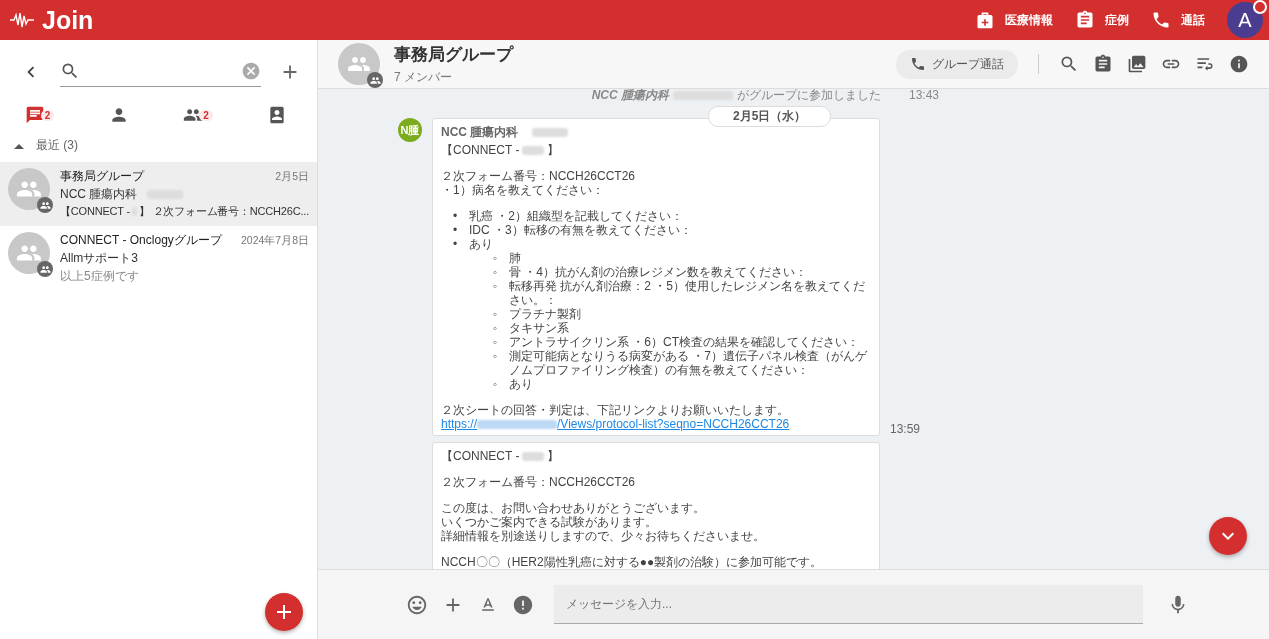  What do you see at coordinates (632, 562) in the screenshot?
I see `message-text: NCCH〇〇（HER2陽性乳癌に対する●●製剤の治験）に参加可能です。` at bounding box center [632, 562].